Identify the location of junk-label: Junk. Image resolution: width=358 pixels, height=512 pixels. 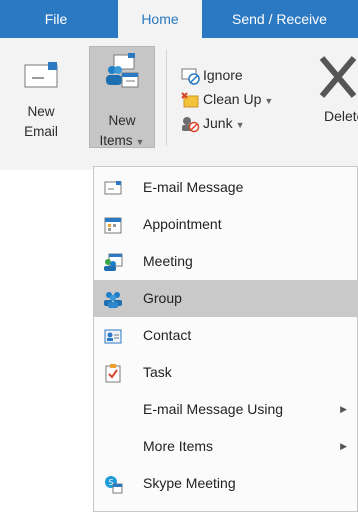
(218, 123).